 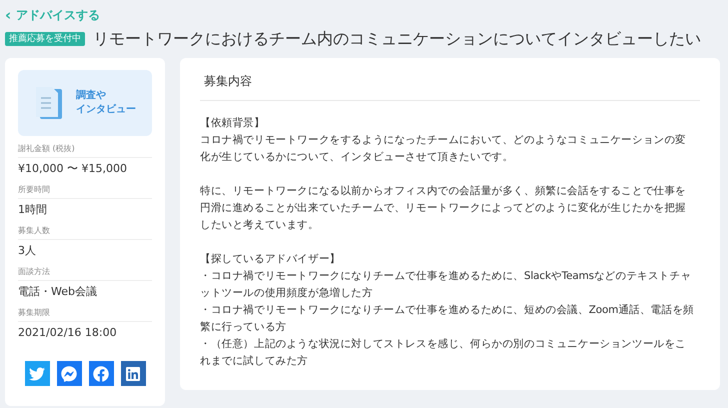 What do you see at coordinates (106, 103) in the screenshot?
I see `category-label: 調査や インタビュー` at bounding box center [106, 103].